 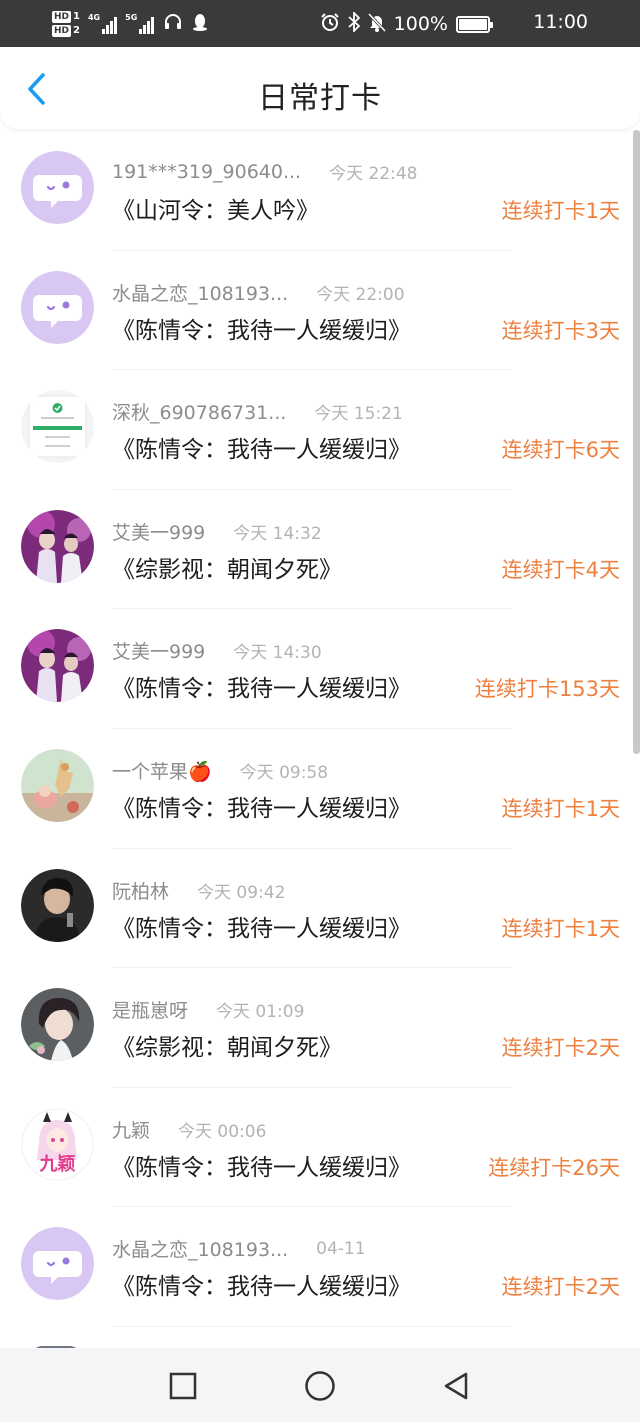 I want to click on checkin-row: 艾美一999 今天 14:30 《陈情令：我待一人缓缓归》 连续打卡153天, so click(x=320, y=669).